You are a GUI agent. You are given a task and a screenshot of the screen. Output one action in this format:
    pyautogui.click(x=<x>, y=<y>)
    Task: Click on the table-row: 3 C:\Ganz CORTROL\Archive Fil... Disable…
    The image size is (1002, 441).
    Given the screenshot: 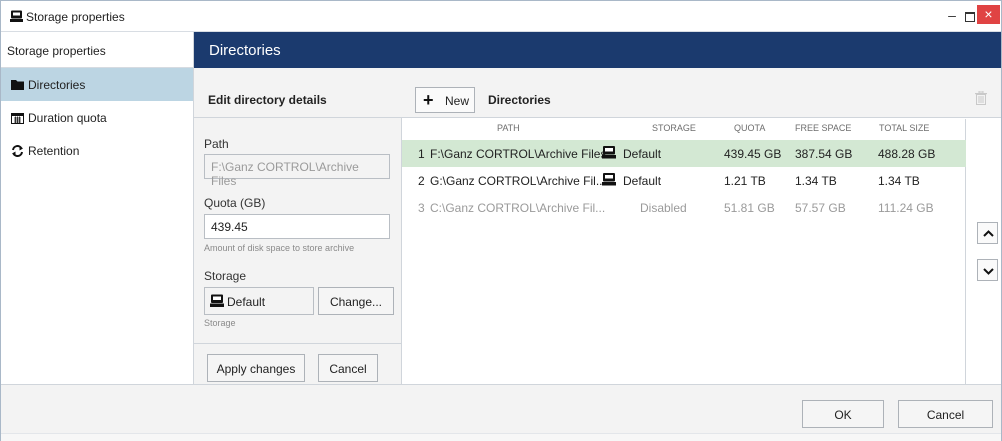 What is the action you would take?
    pyautogui.click(x=684, y=207)
    